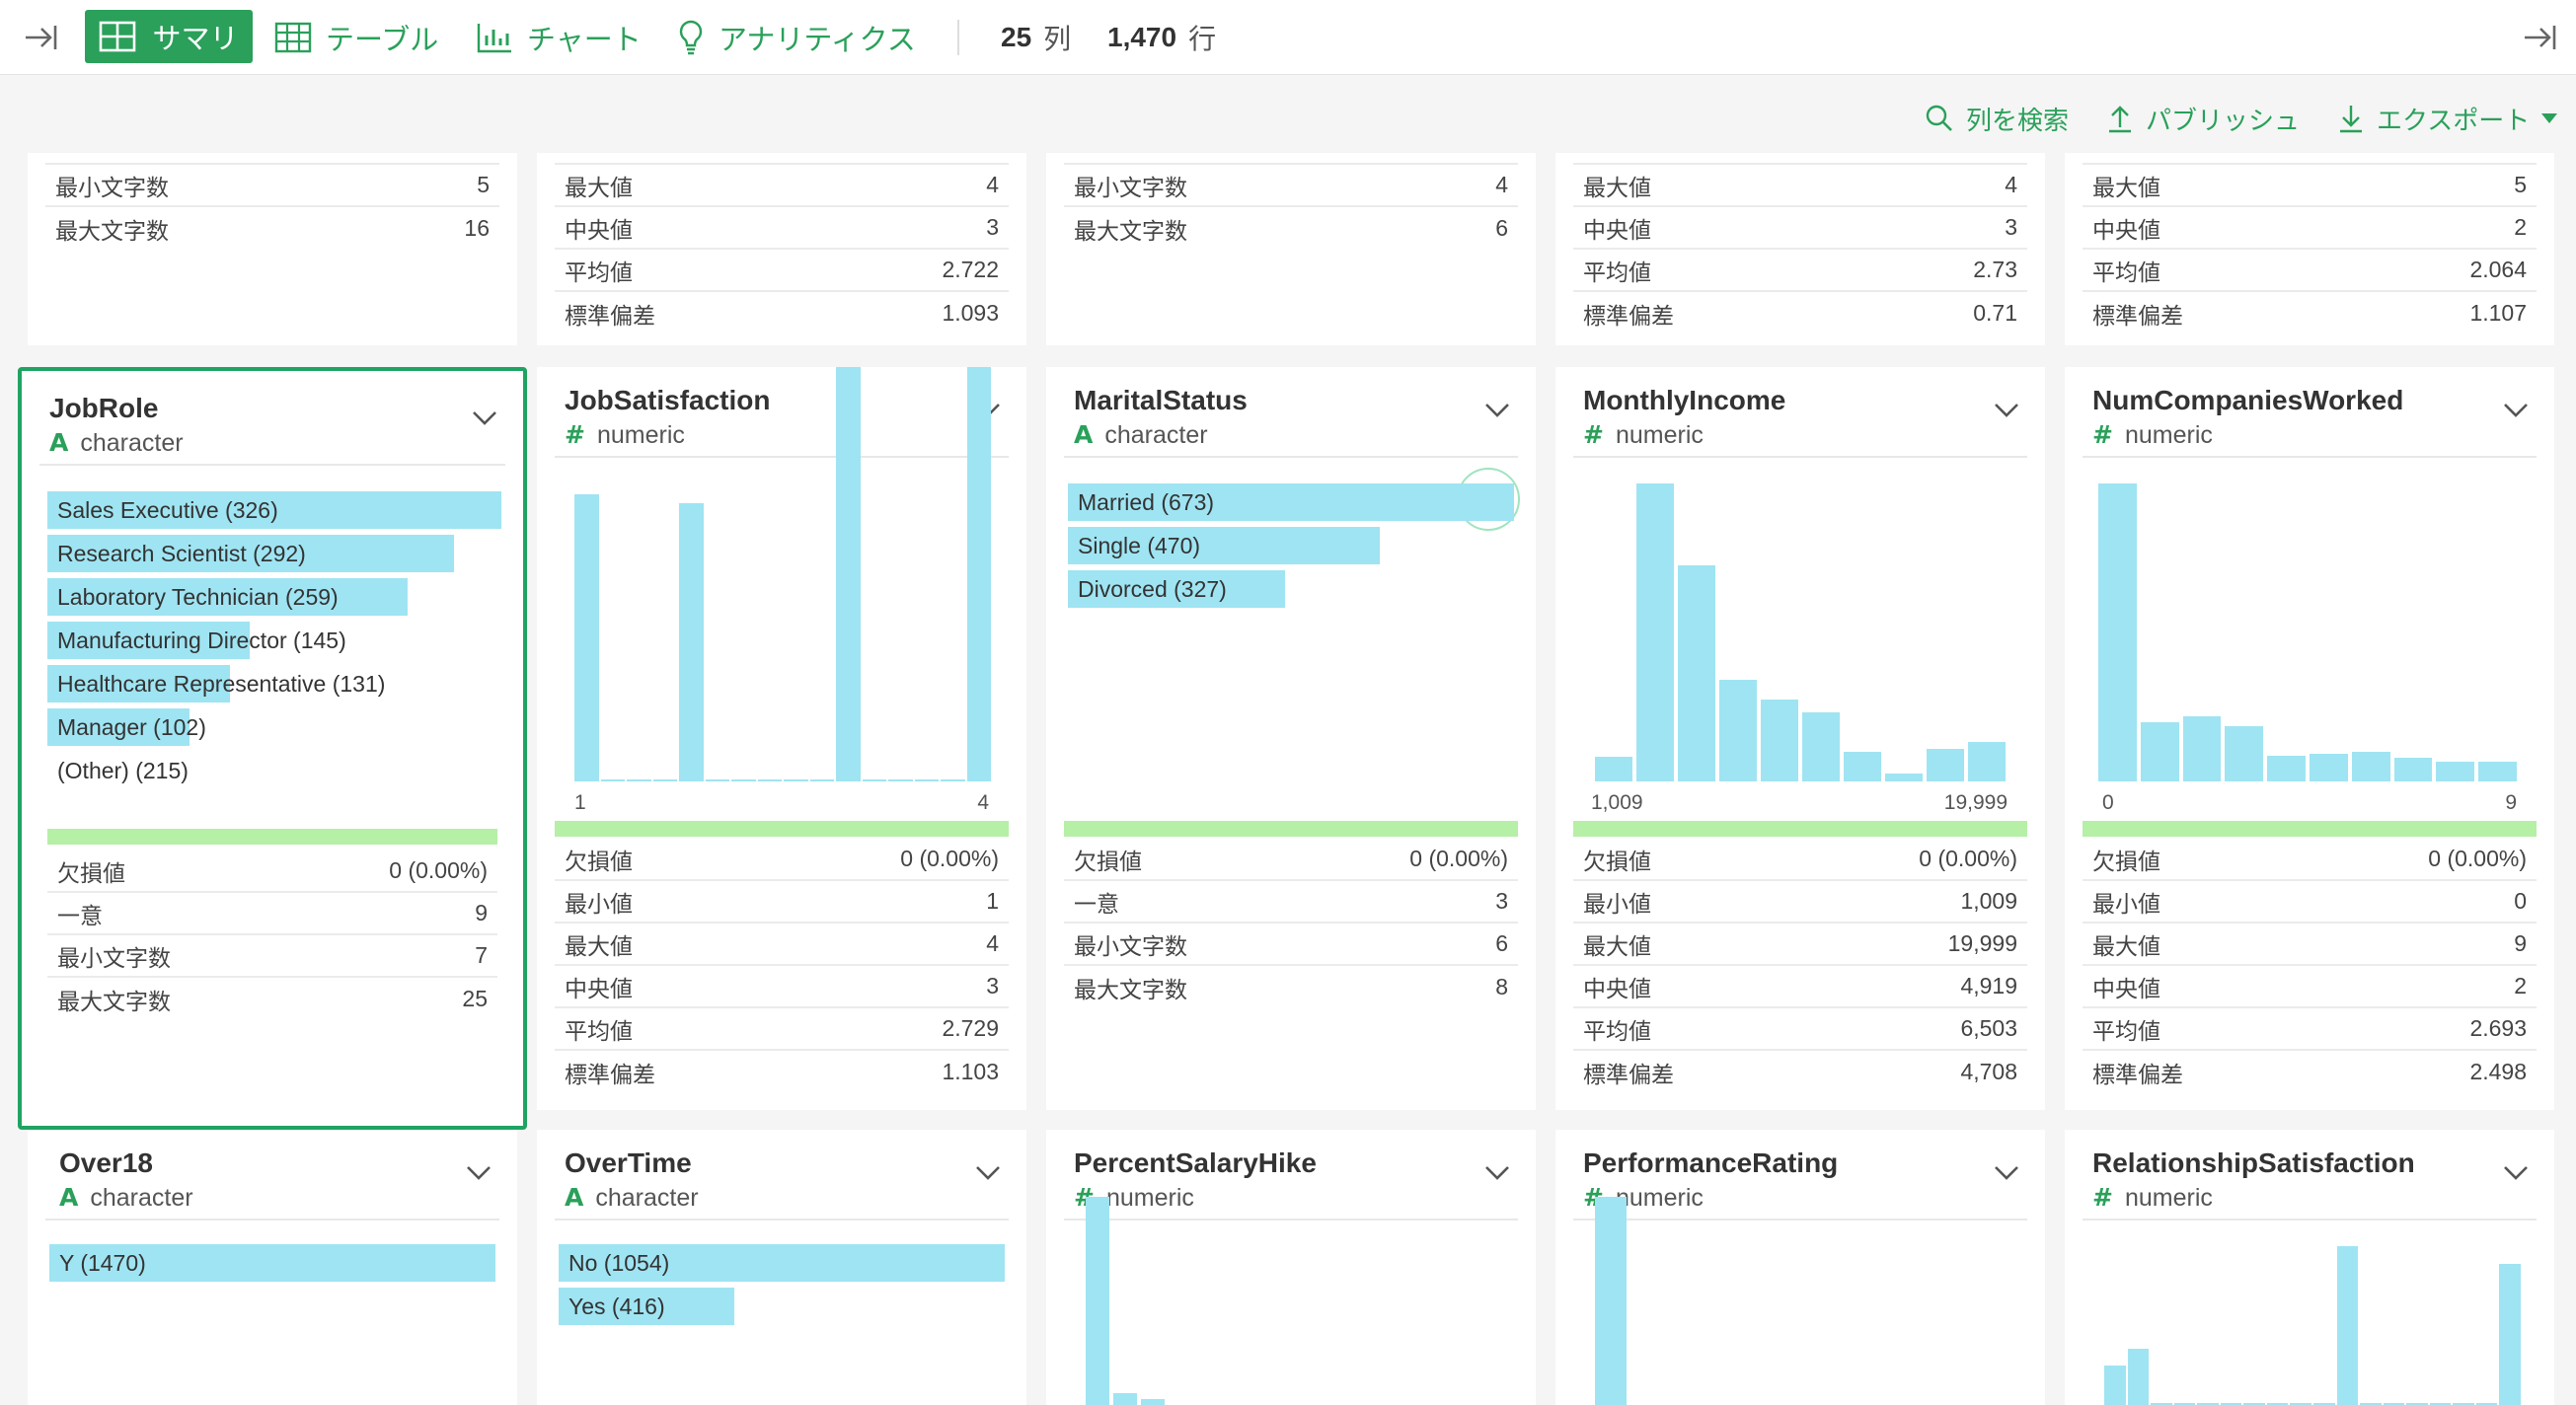  Describe the element at coordinates (1800, 1267) in the screenshot. I see `column-card-performancerating: PerformanceRating # numeric` at that location.